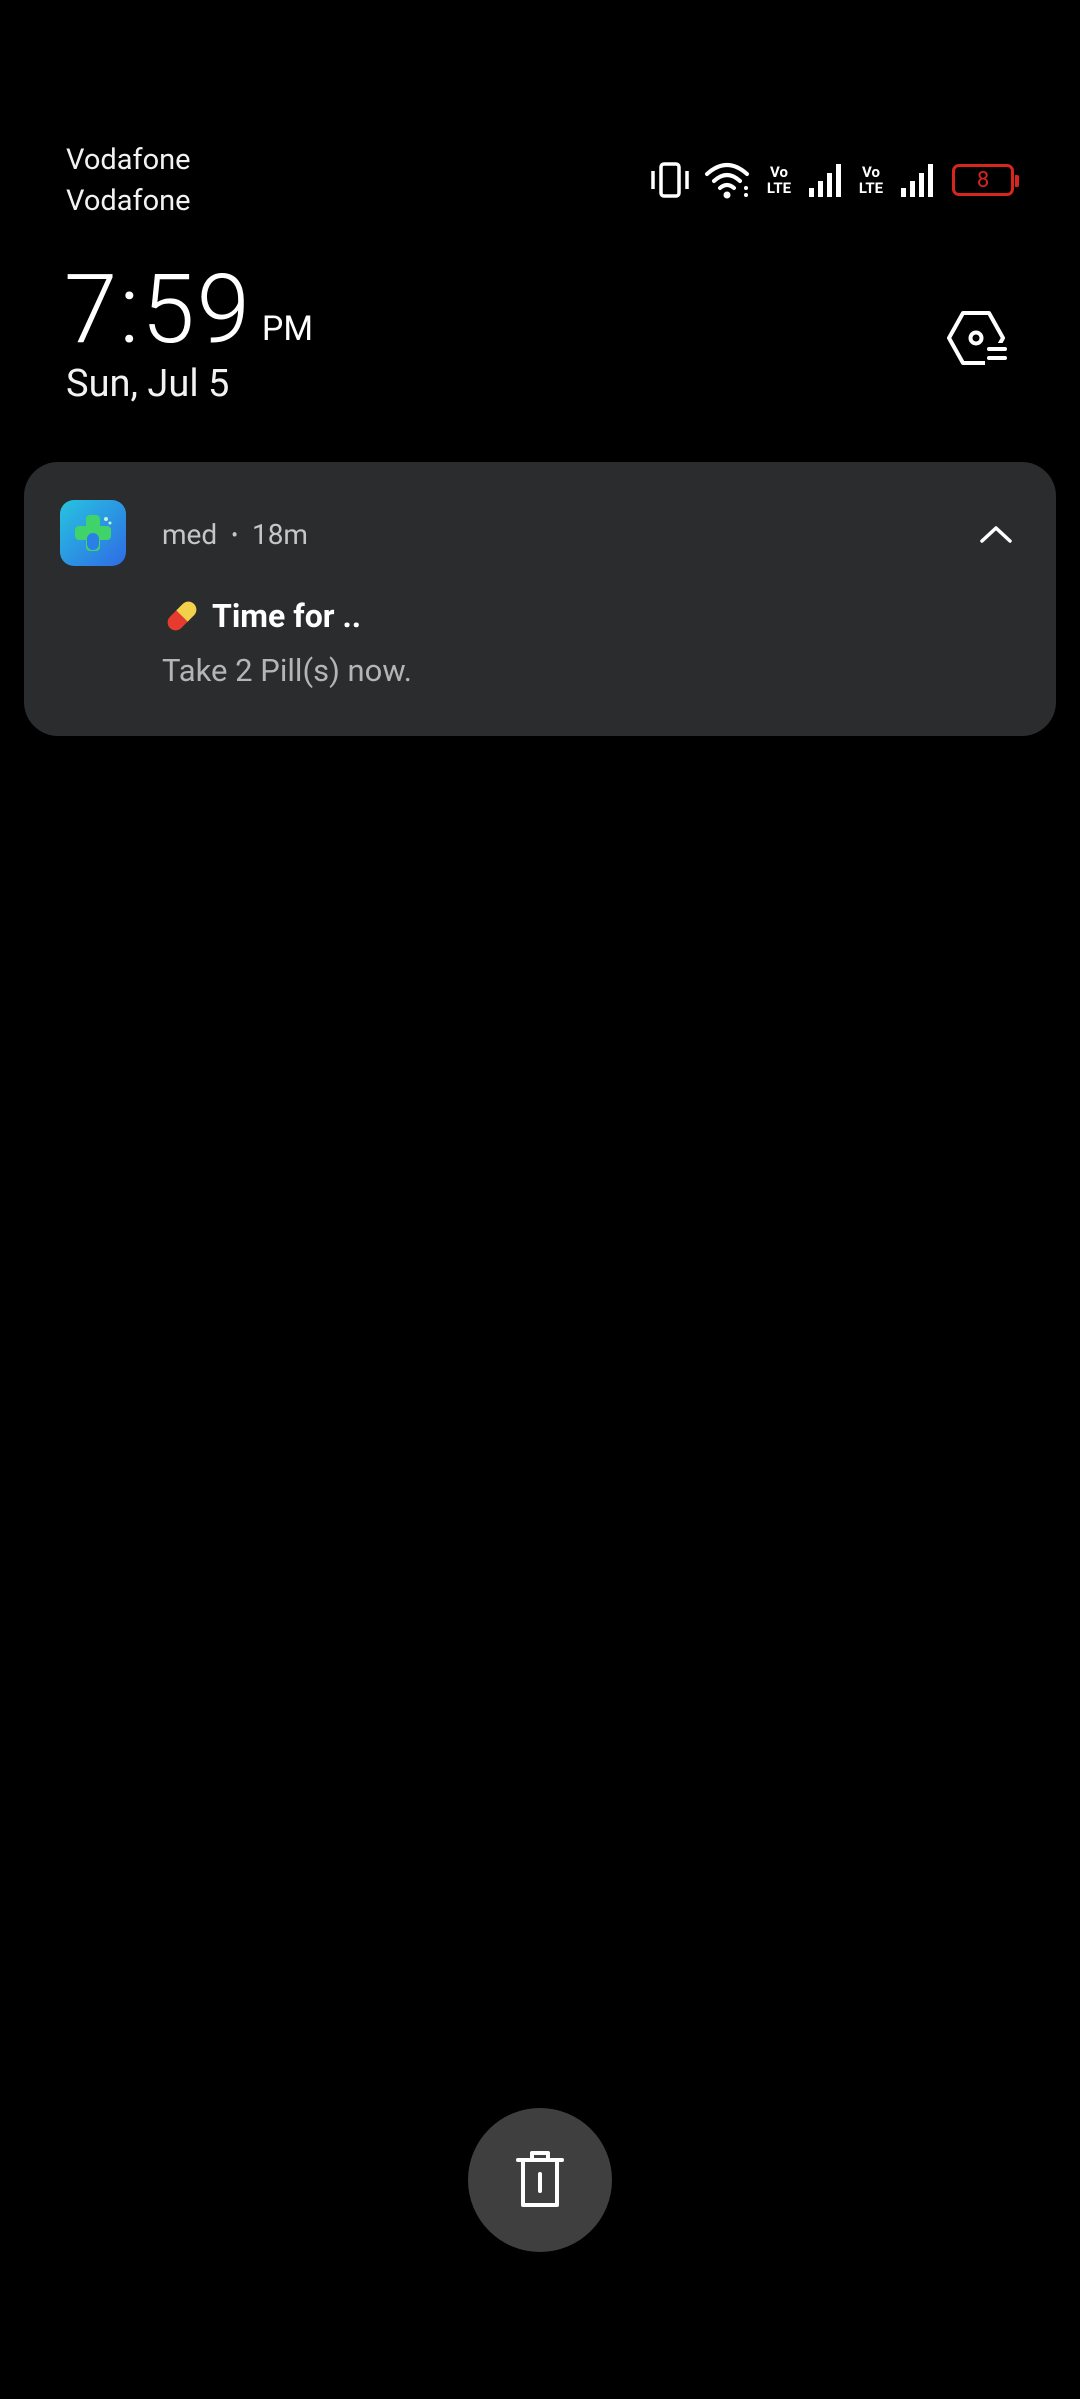  Describe the element at coordinates (287, 329) in the screenshot. I see `clock-ampm: PM` at that location.